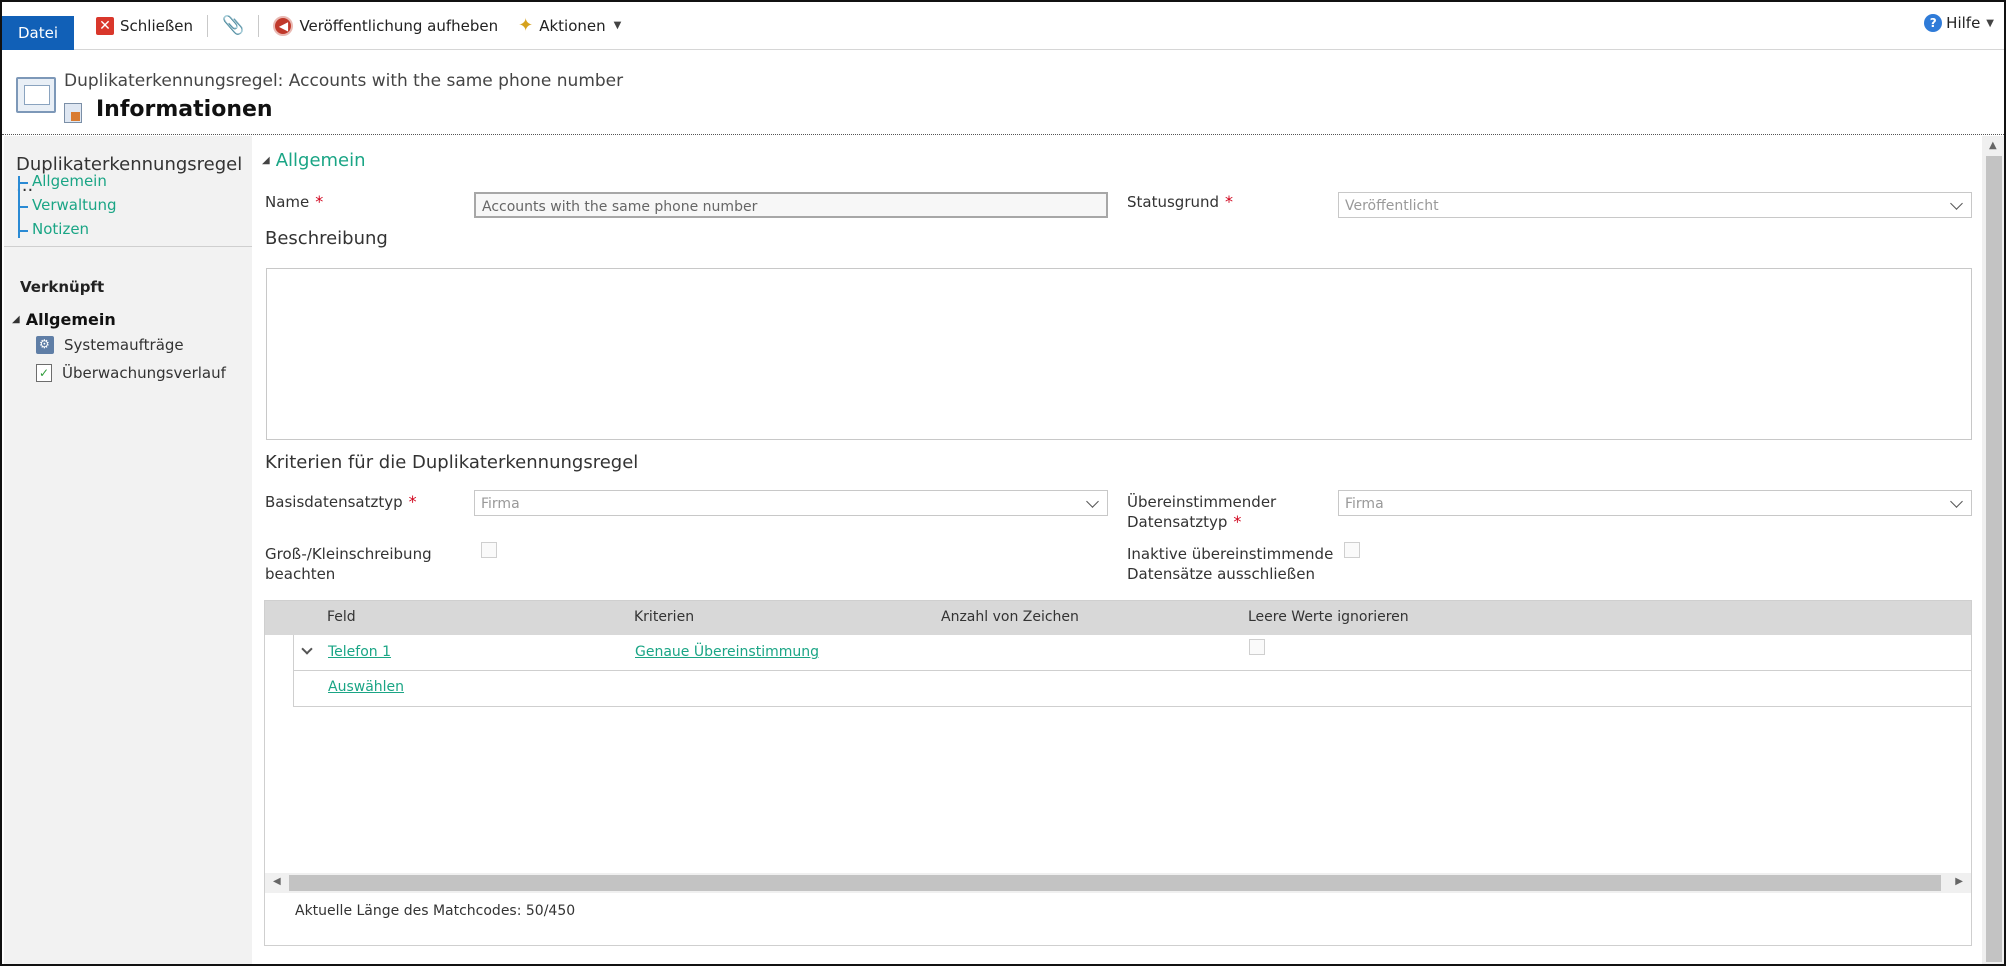  I want to click on horizontal-scrollbar: ◀ ▶, so click(1118, 883).